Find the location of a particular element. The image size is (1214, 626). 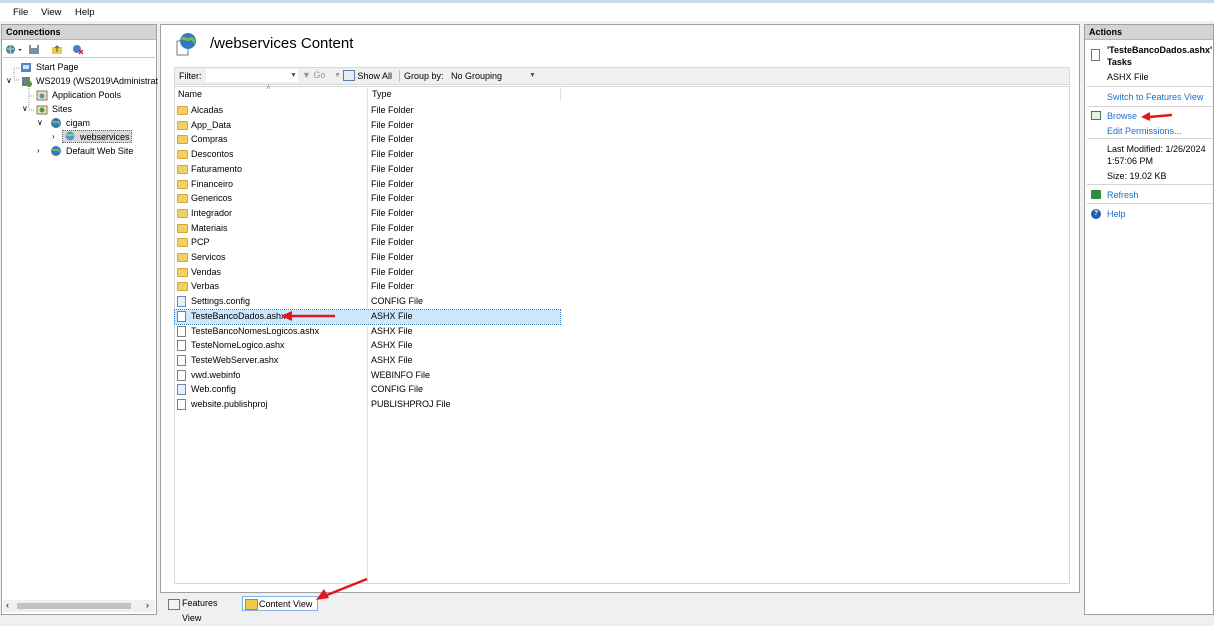

table-row: TesteNomeLogico.ashx ASHX File is located at coordinates (367, 346).